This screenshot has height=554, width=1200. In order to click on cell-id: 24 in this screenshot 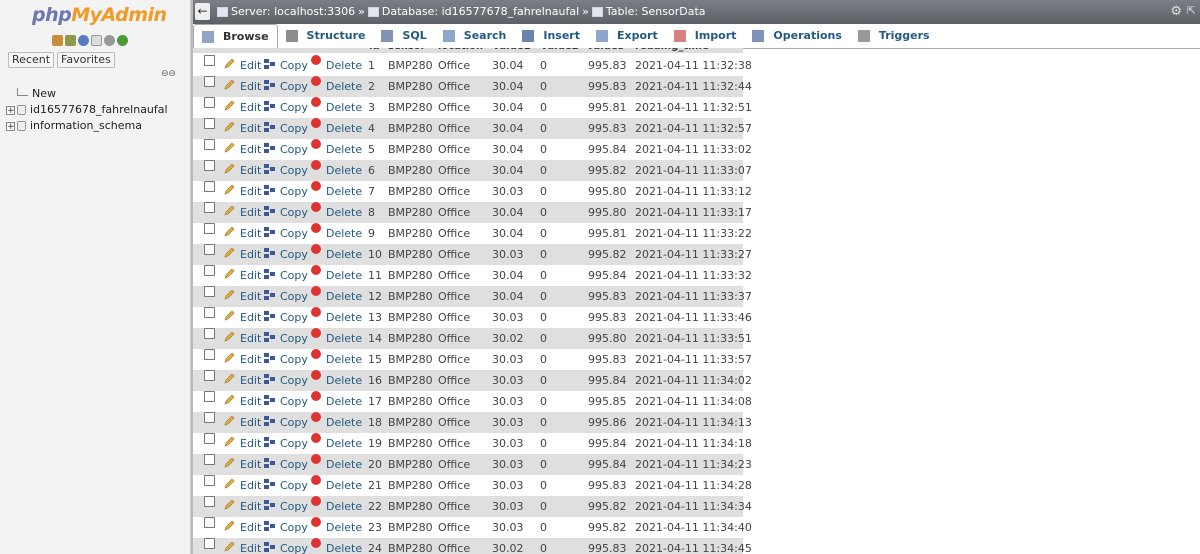, I will do `click(375, 546)`.